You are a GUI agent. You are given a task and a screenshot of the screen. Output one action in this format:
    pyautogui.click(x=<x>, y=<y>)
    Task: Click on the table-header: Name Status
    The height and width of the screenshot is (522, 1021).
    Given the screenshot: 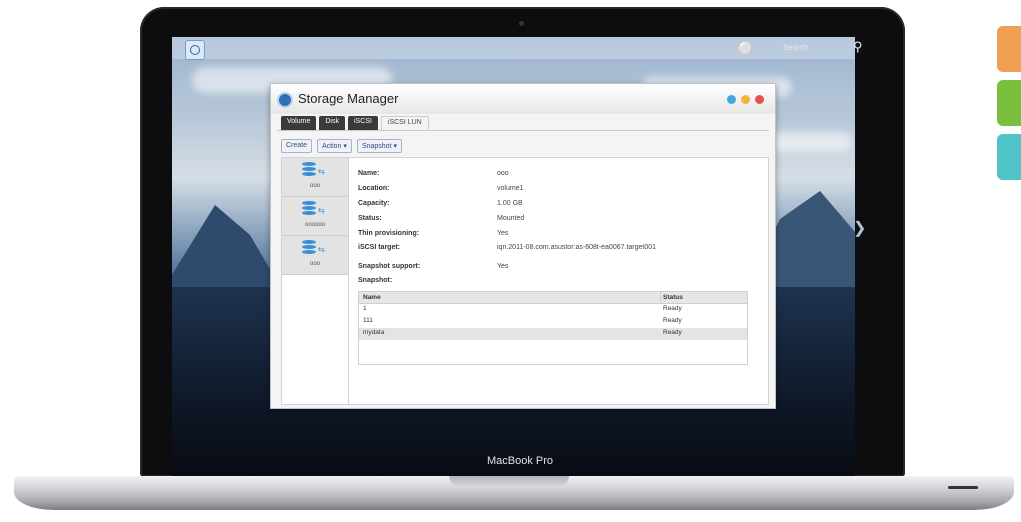 What is the action you would take?
    pyautogui.click(x=553, y=298)
    